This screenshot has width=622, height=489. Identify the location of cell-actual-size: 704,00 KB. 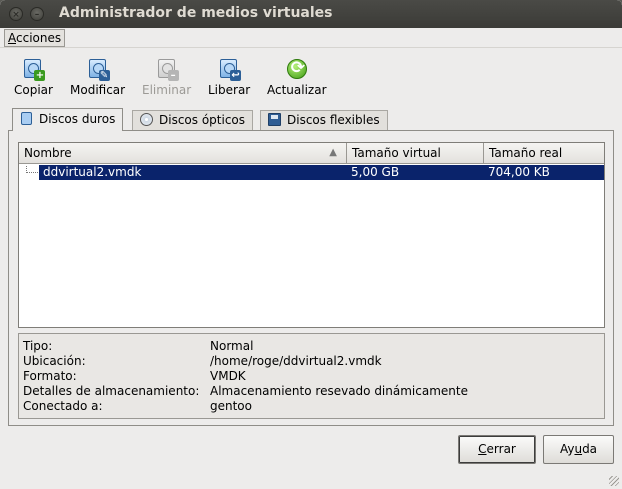
(519, 172).